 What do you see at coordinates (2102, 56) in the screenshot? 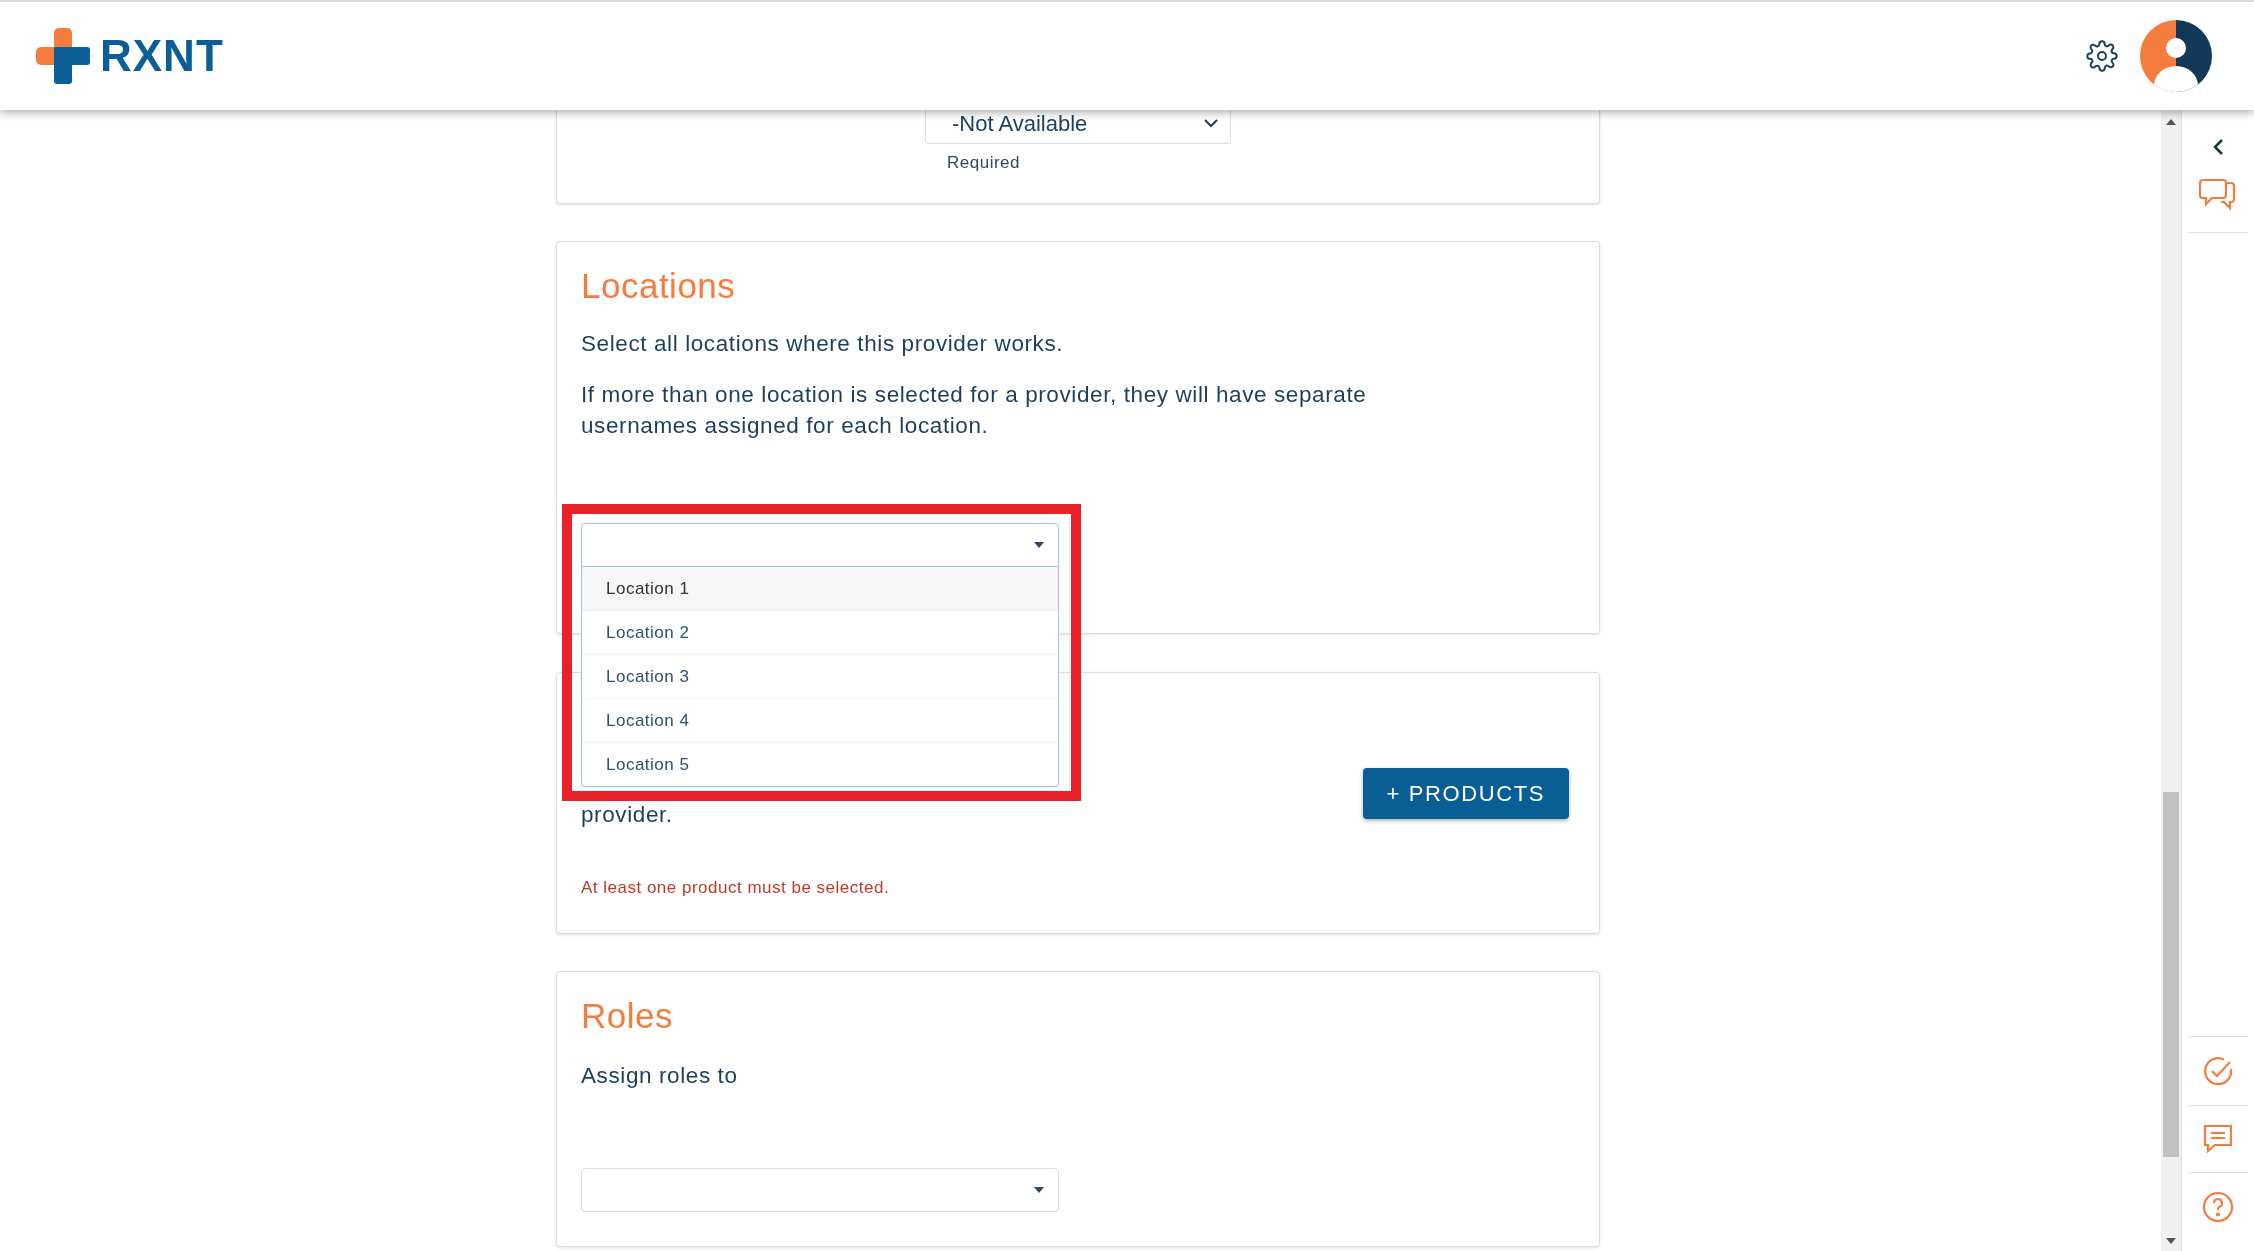
I see `settings-icon` at bounding box center [2102, 56].